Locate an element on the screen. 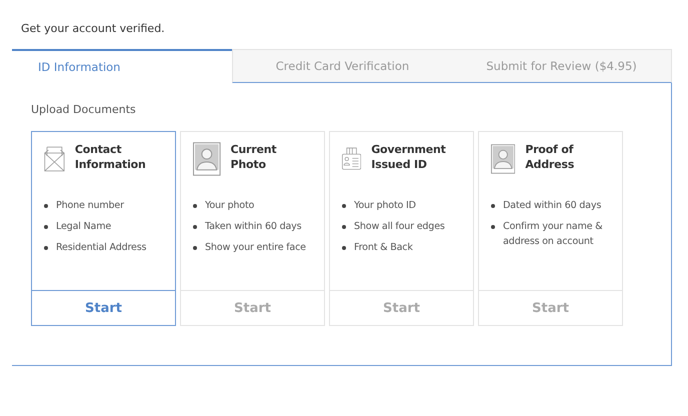 This screenshot has width=688, height=416. requirement-text: Legal Name is located at coordinates (84, 227).